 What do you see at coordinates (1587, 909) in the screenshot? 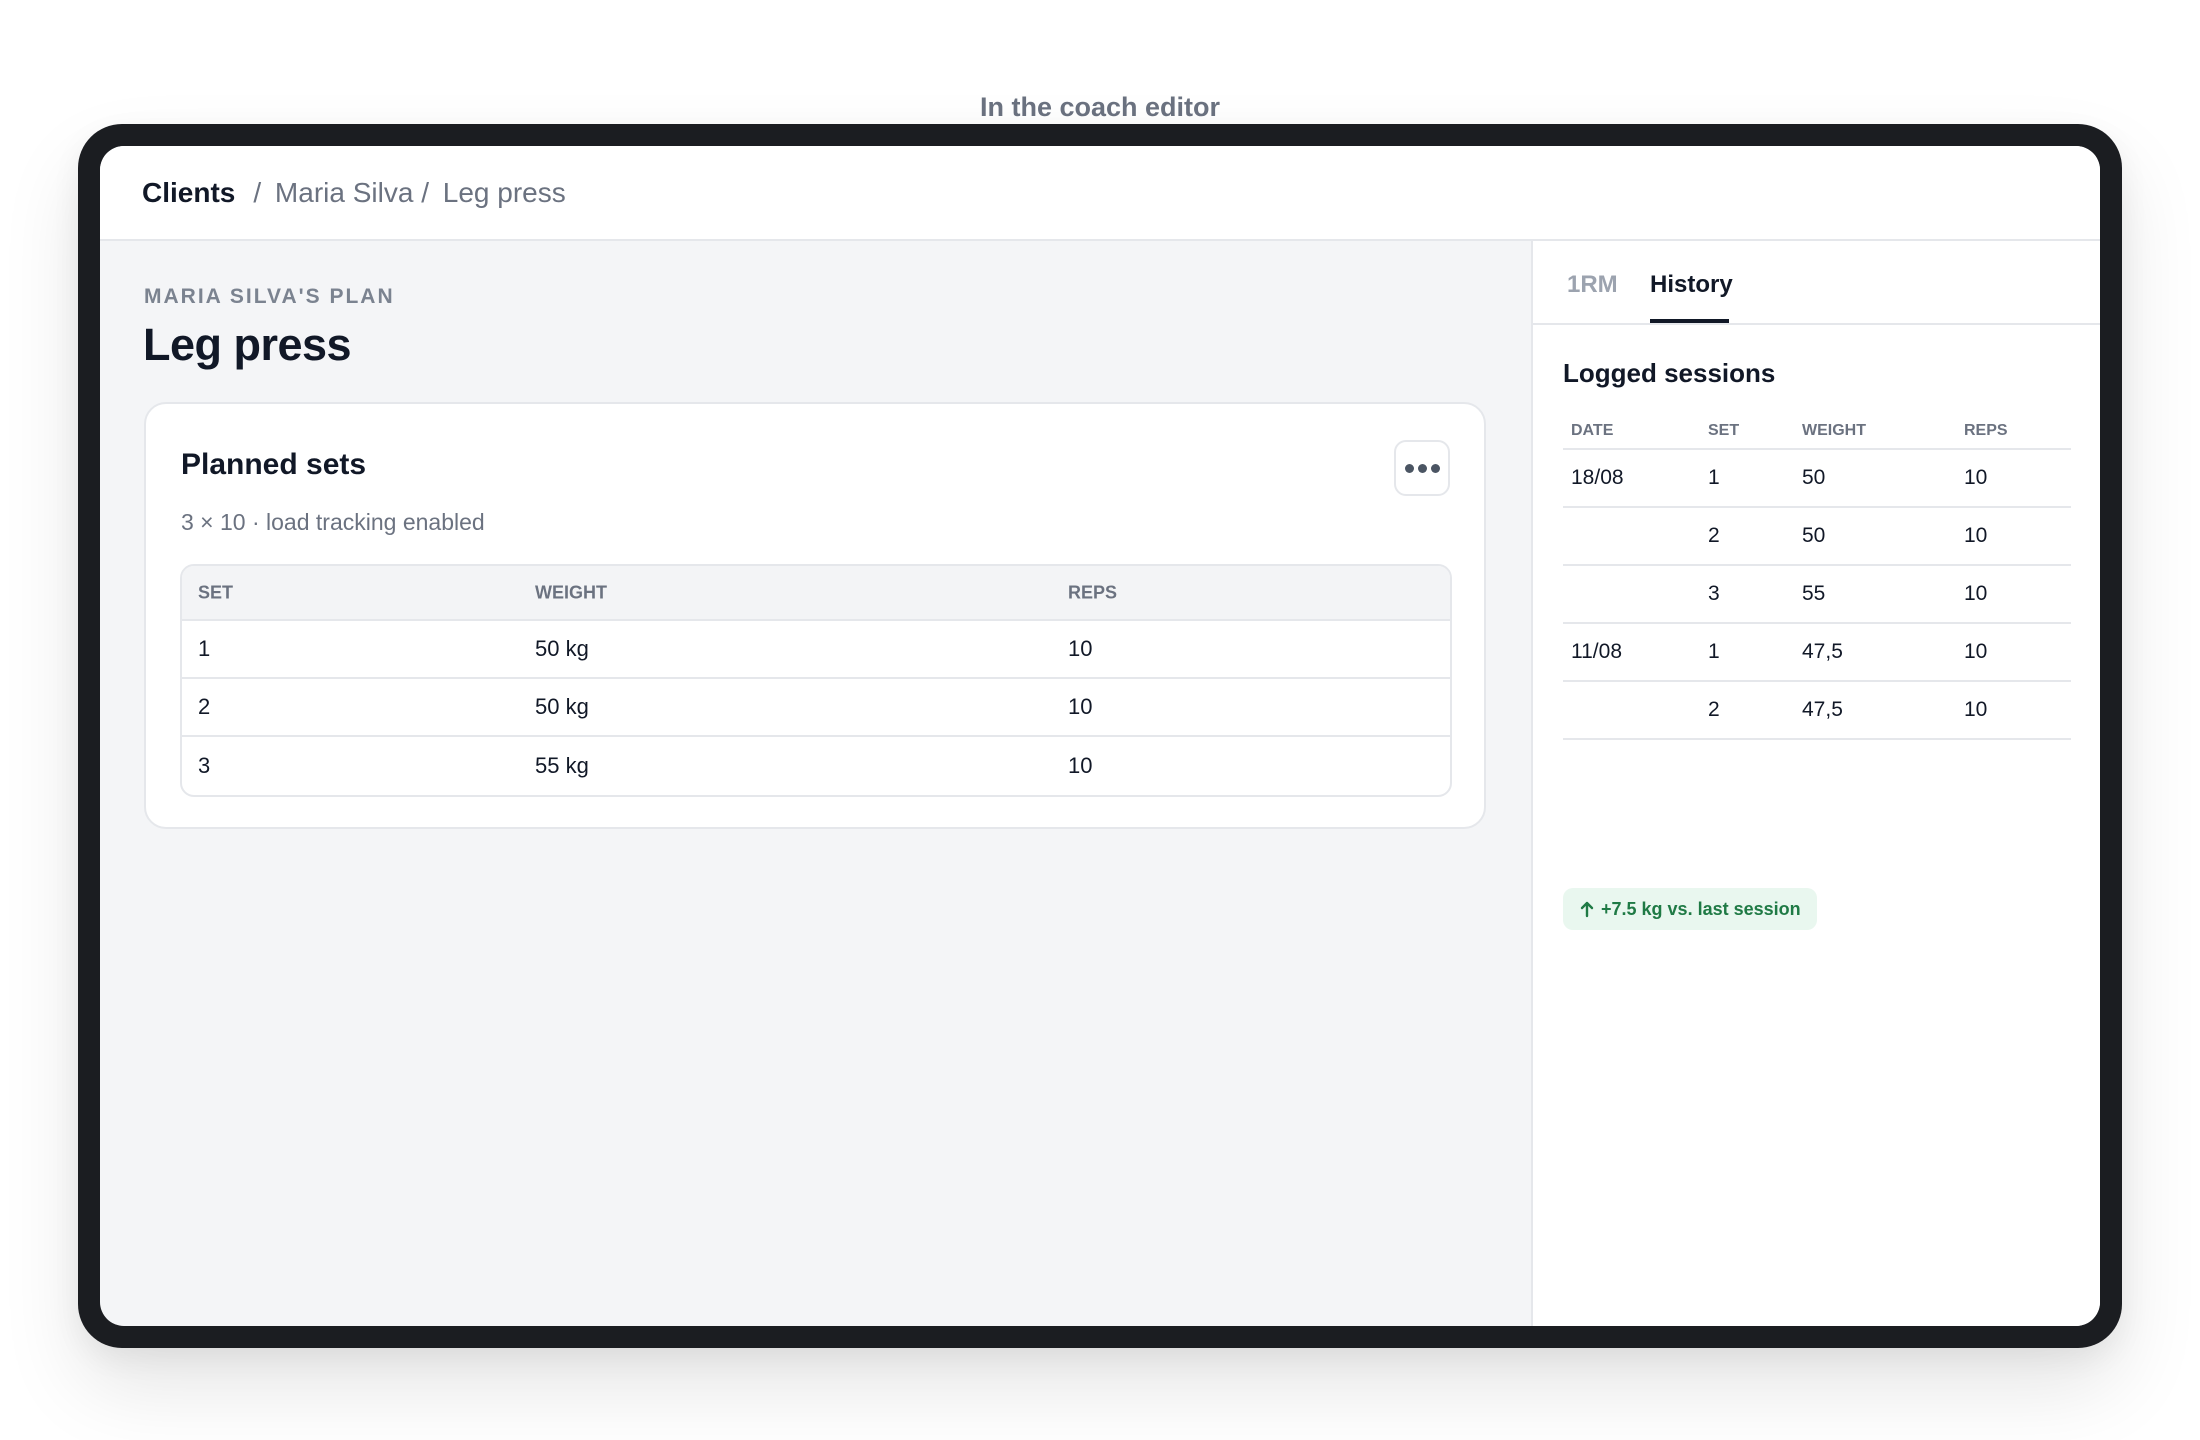
I see `arrow-up-icon` at bounding box center [1587, 909].